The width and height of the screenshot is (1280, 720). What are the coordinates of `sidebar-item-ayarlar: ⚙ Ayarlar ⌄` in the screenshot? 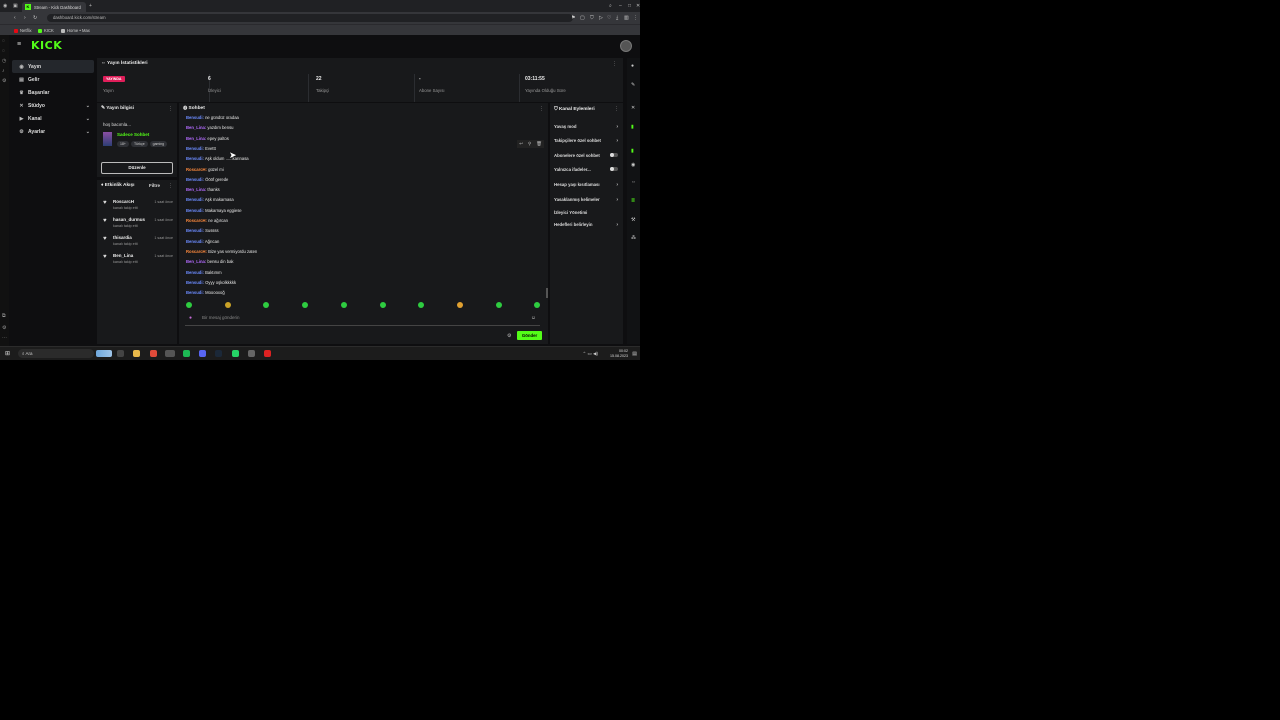 It's located at (53, 131).